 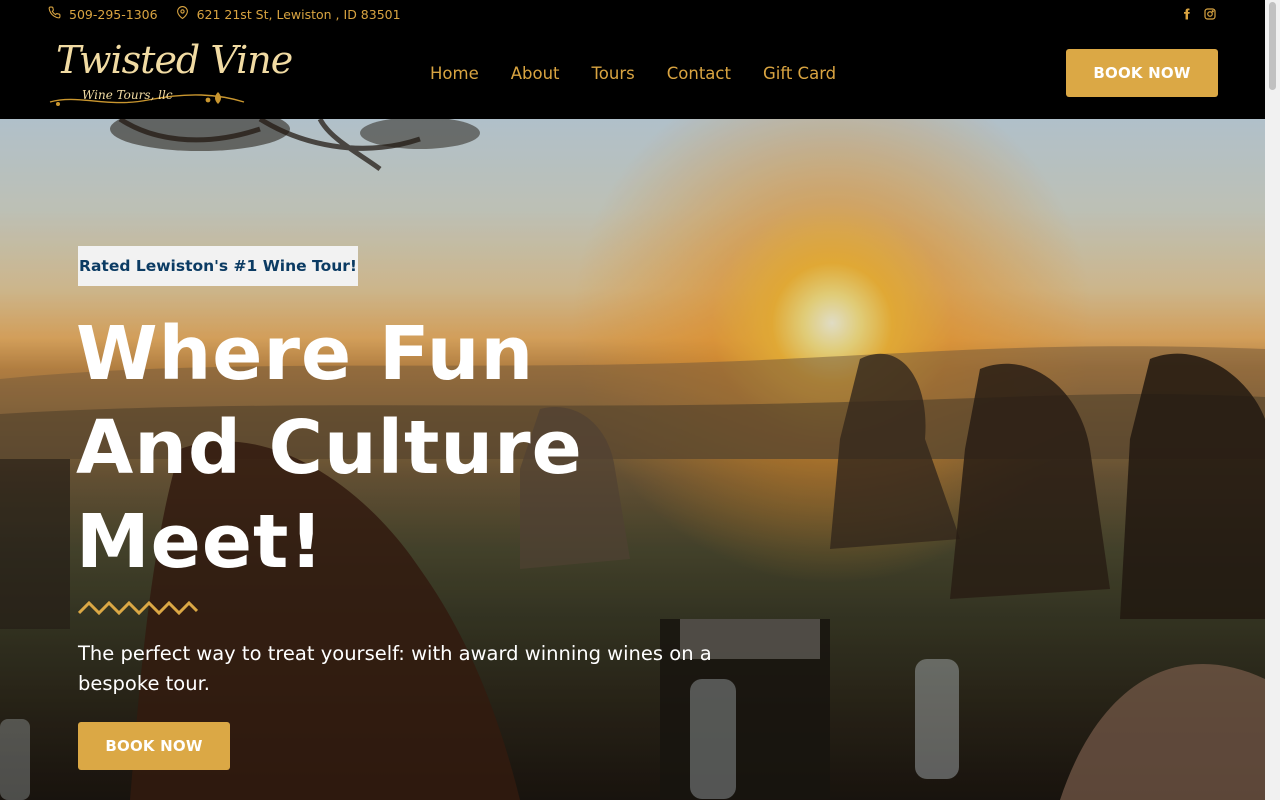 What do you see at coordinates (58, 14) in the screenshot?
I see `phone-icon` at bounding box center [58, 14].